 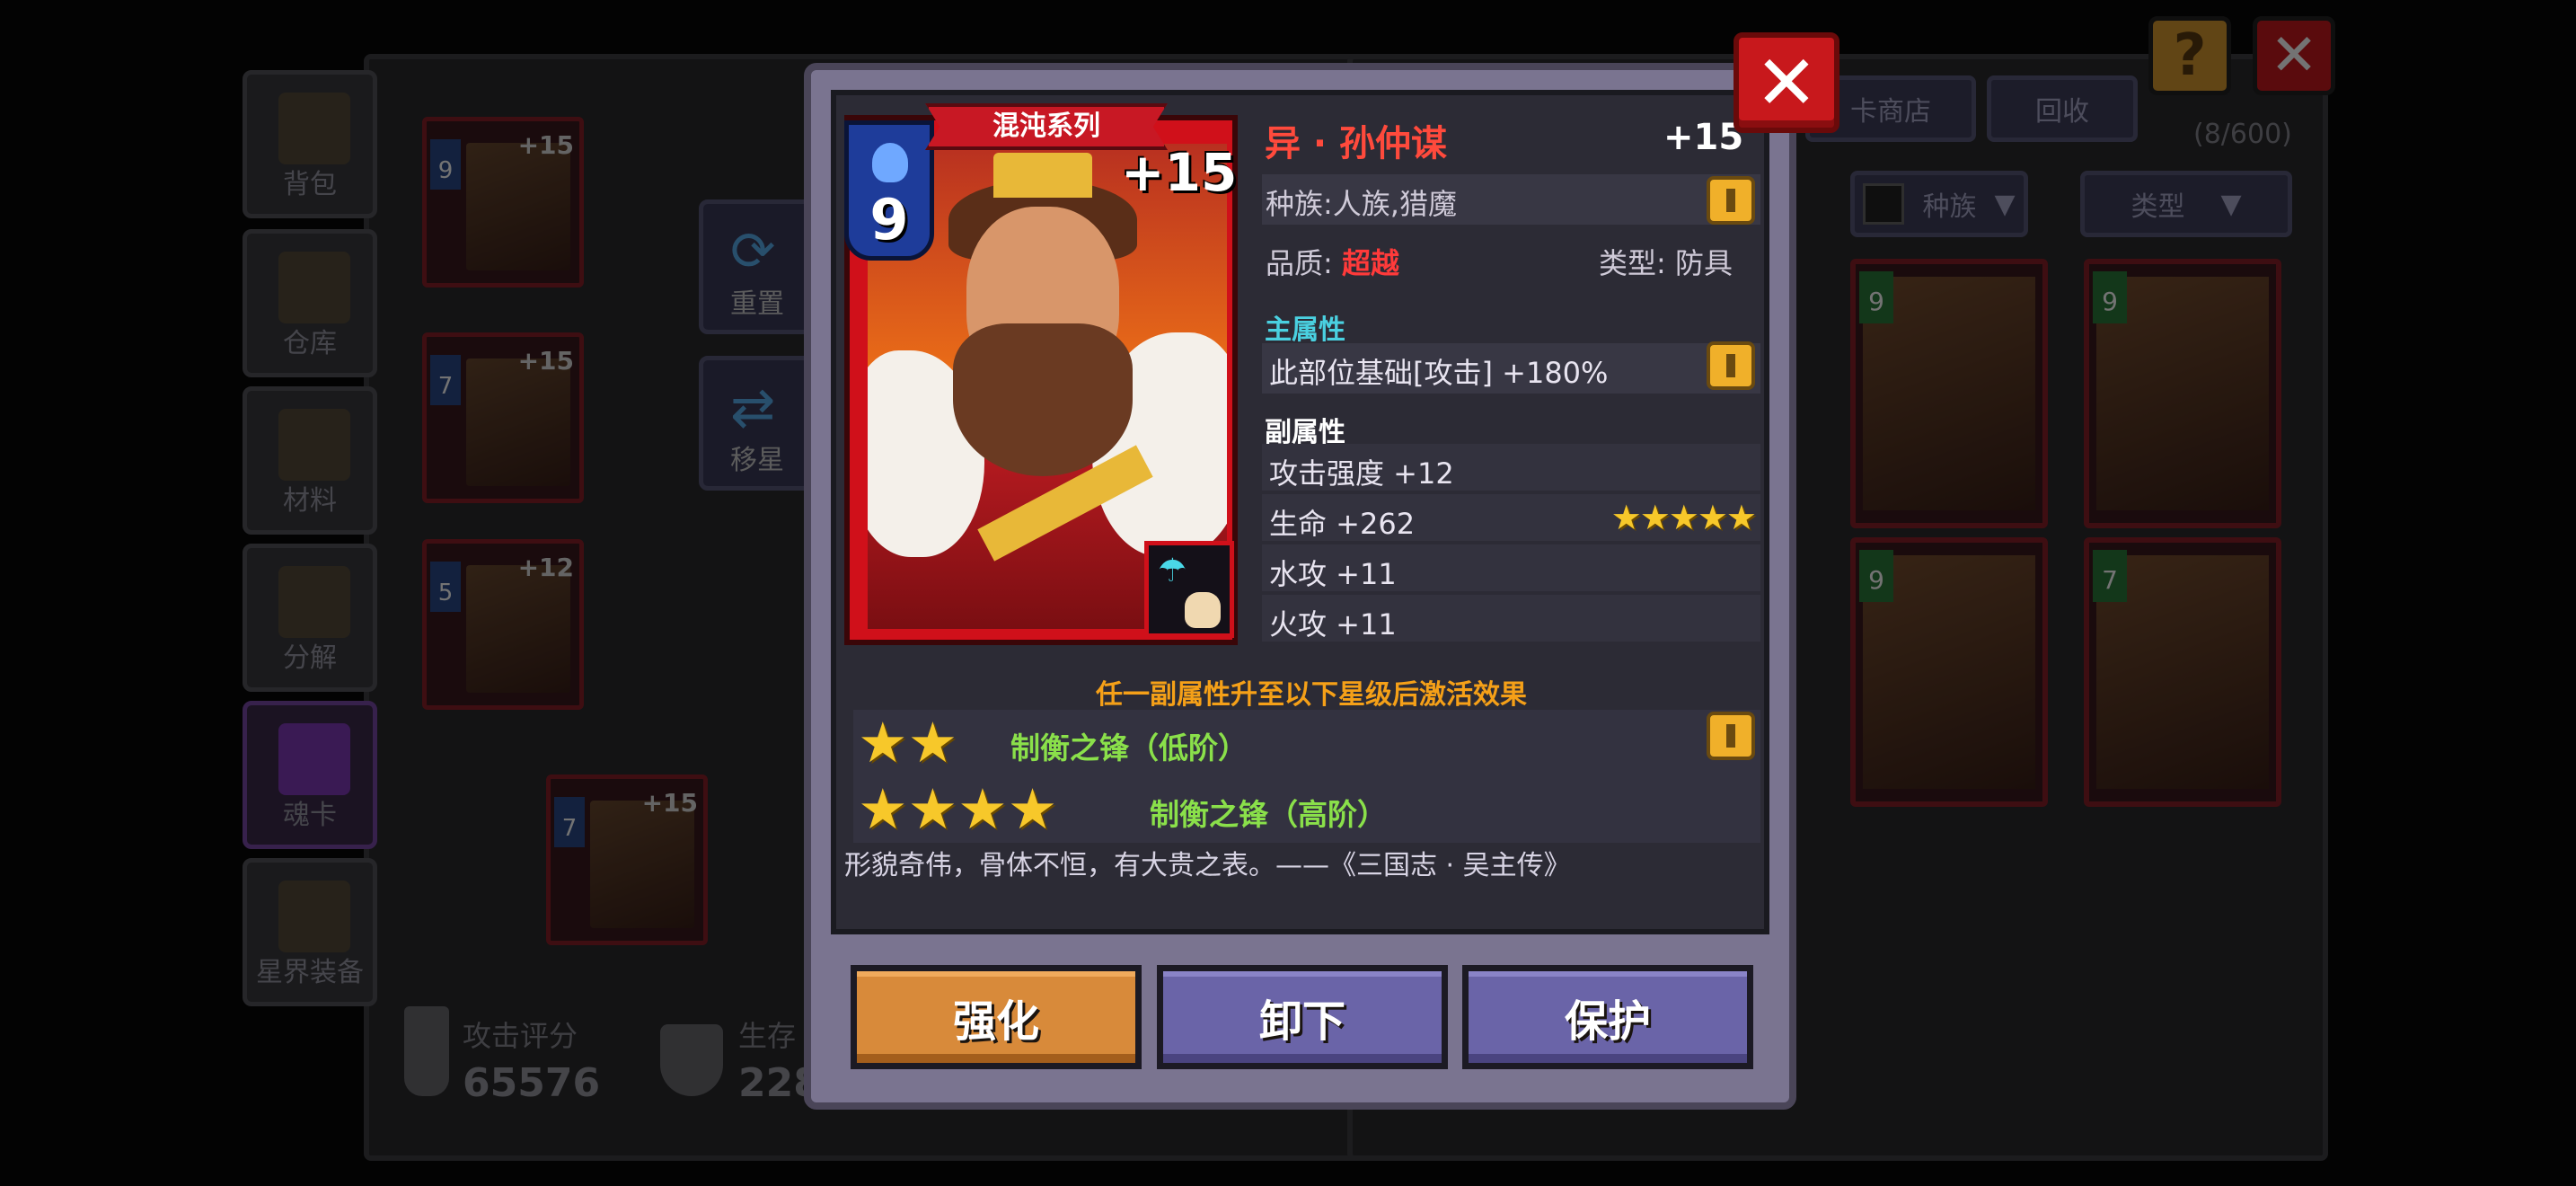 I want to click on shield-icon, so click(x=691, y=1060).